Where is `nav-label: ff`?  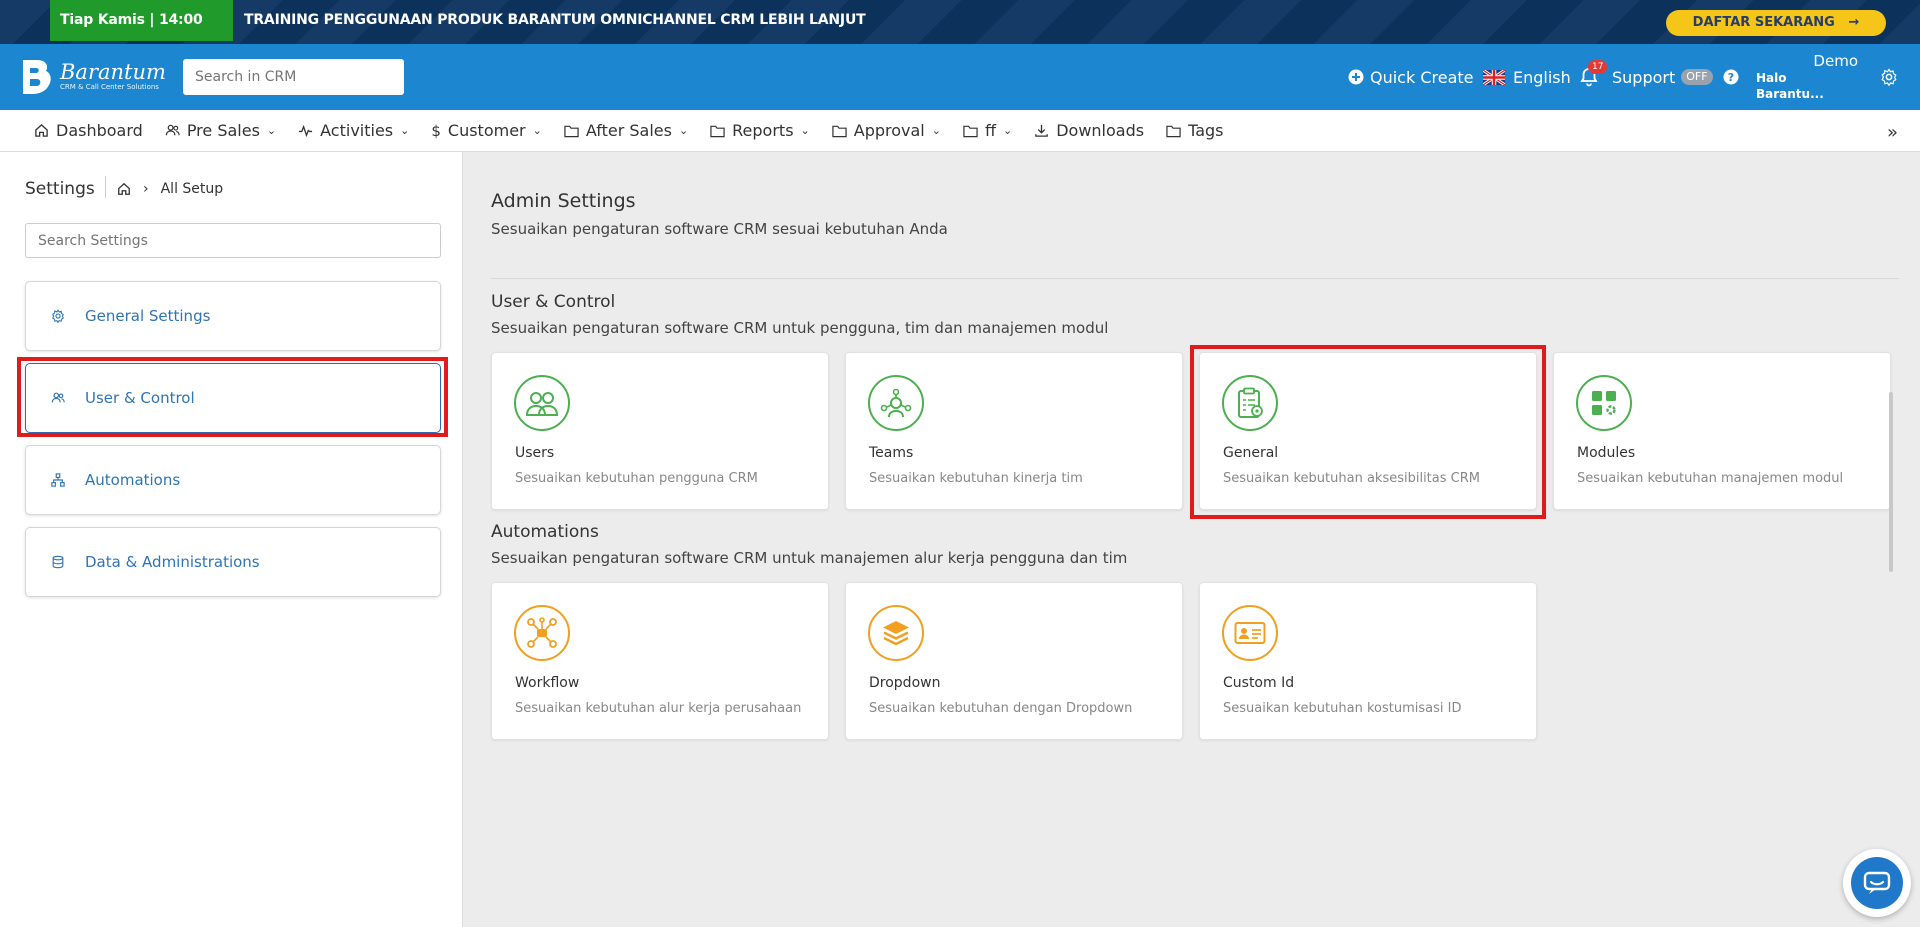 nav-label: ff is located at coordinates (990, 130).